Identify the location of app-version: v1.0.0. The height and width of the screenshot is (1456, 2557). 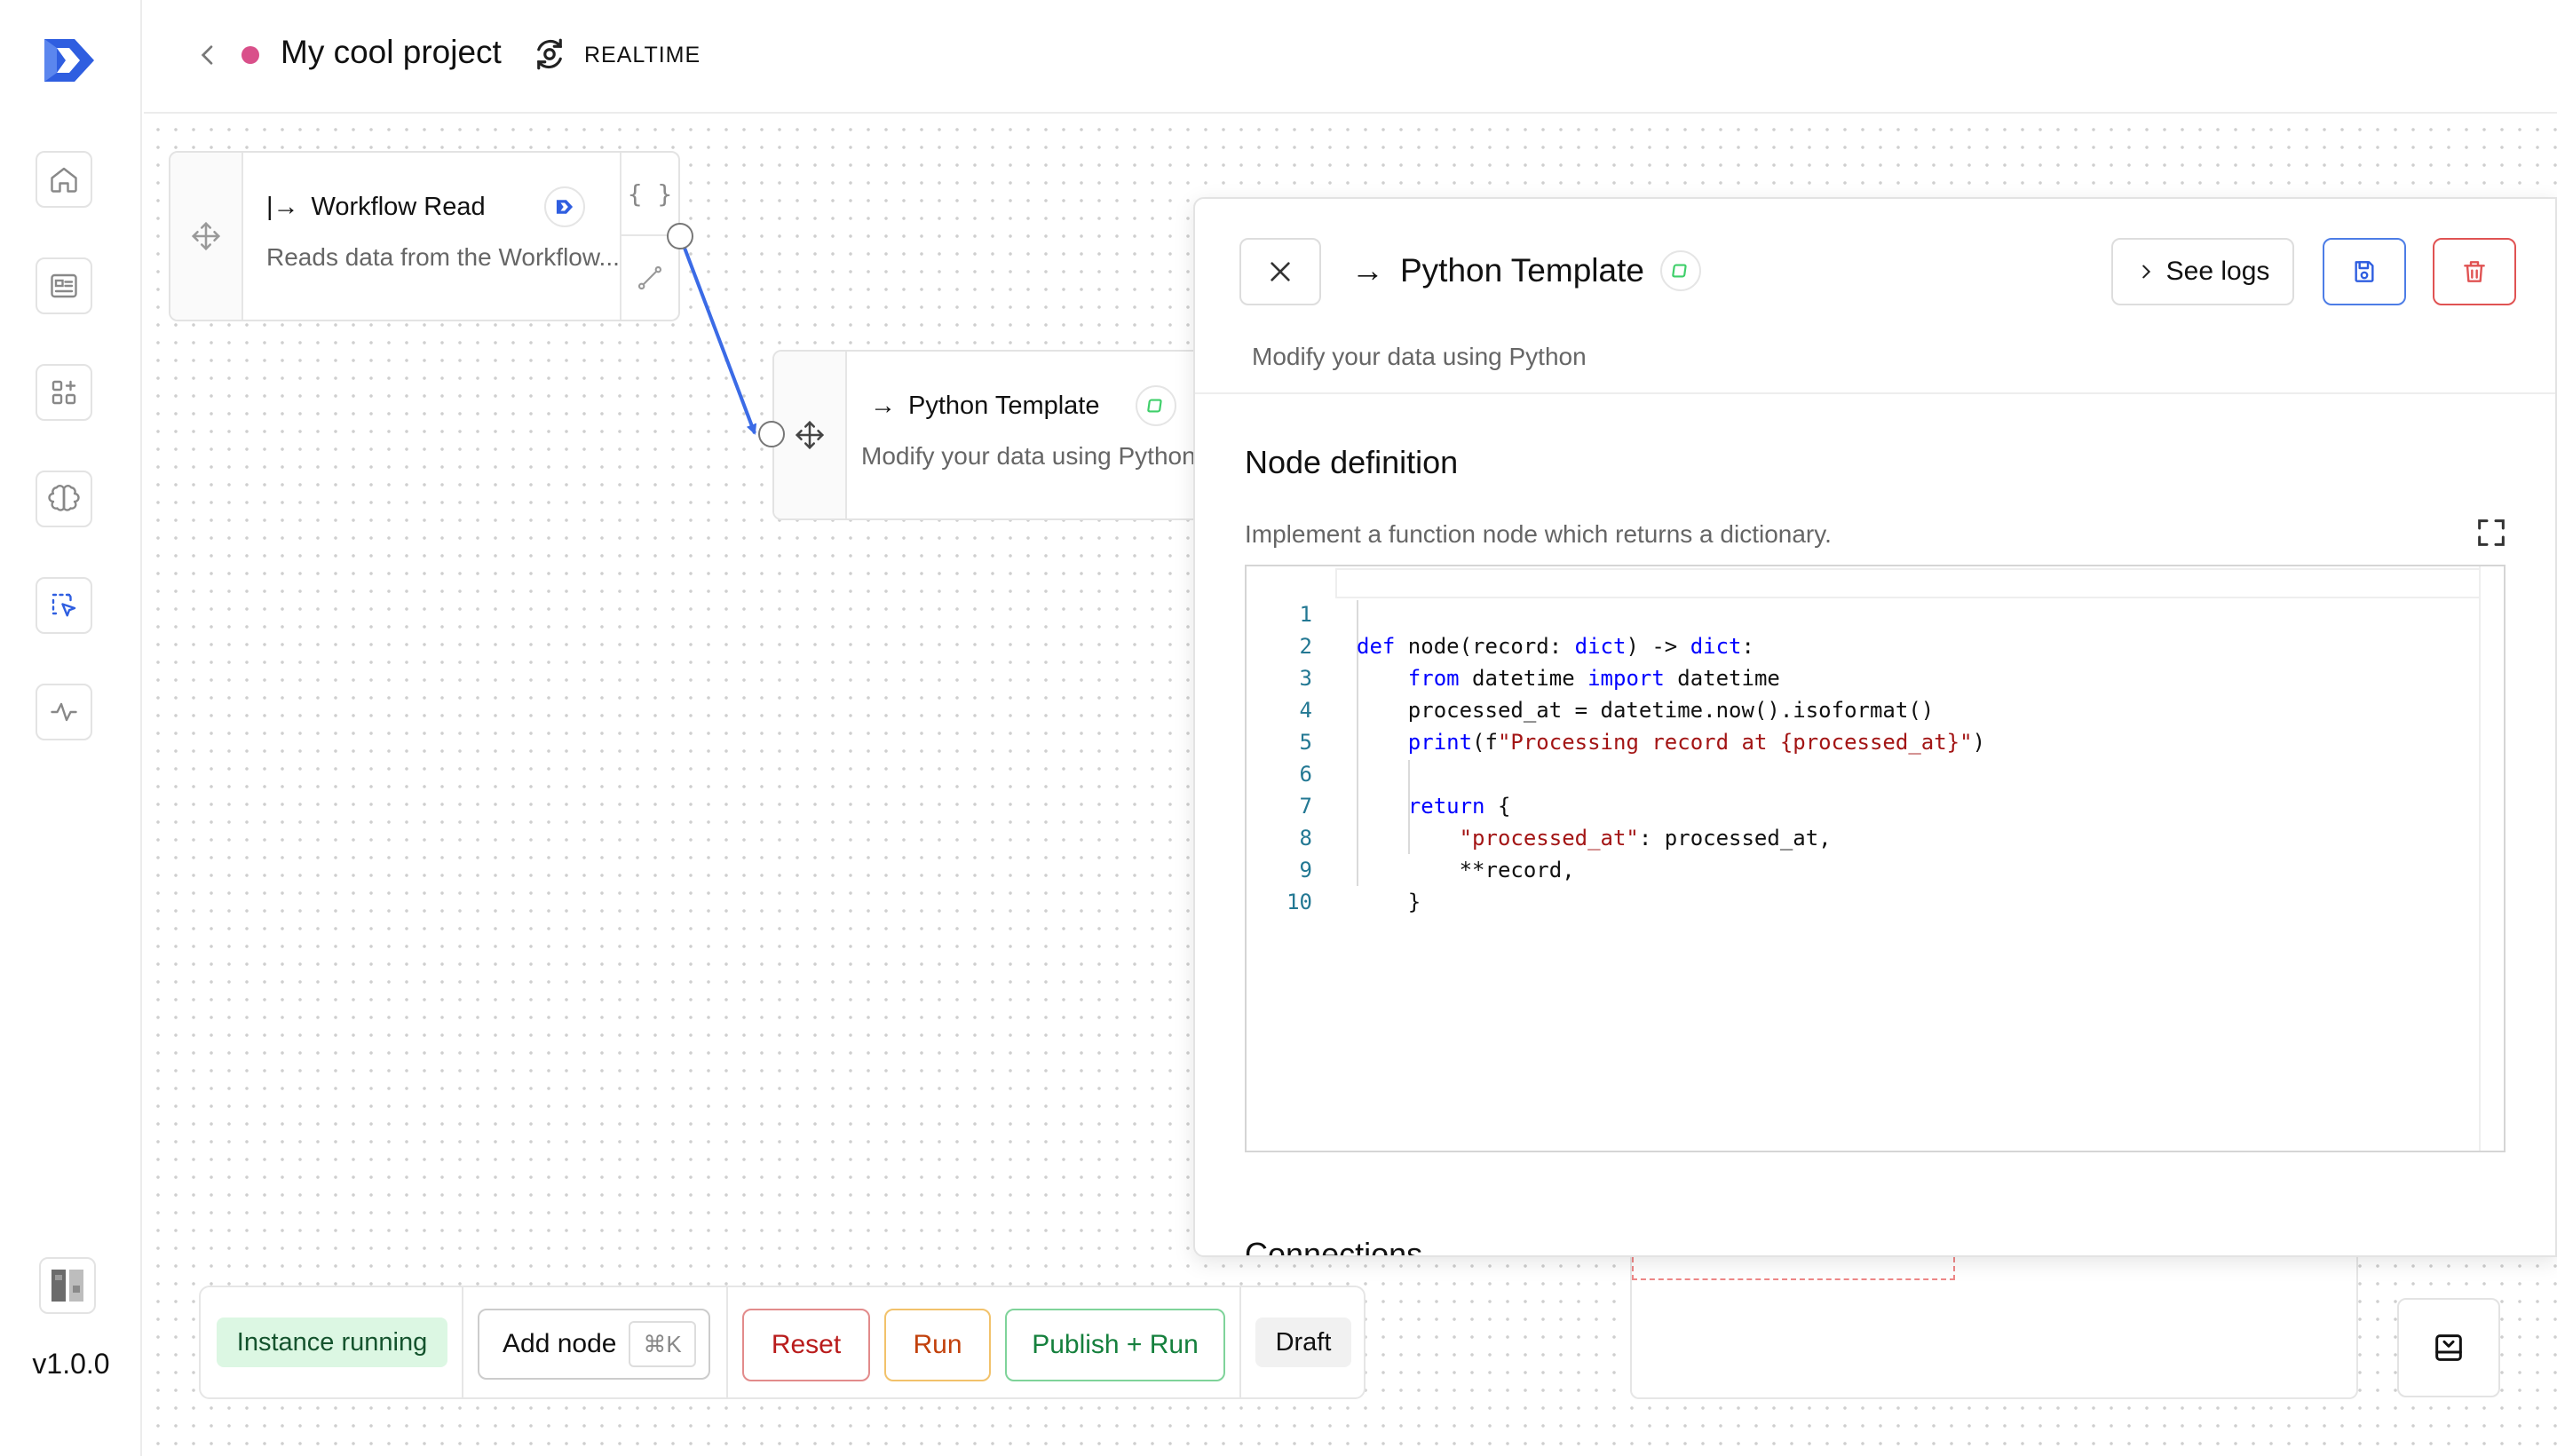
(71, 1364).